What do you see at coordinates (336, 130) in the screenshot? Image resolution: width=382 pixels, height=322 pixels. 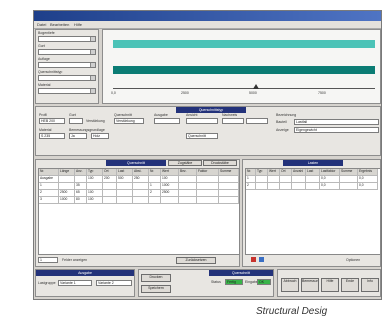 I see `anzeige-field: Eigengewicht` at bounding box center [336, 130].